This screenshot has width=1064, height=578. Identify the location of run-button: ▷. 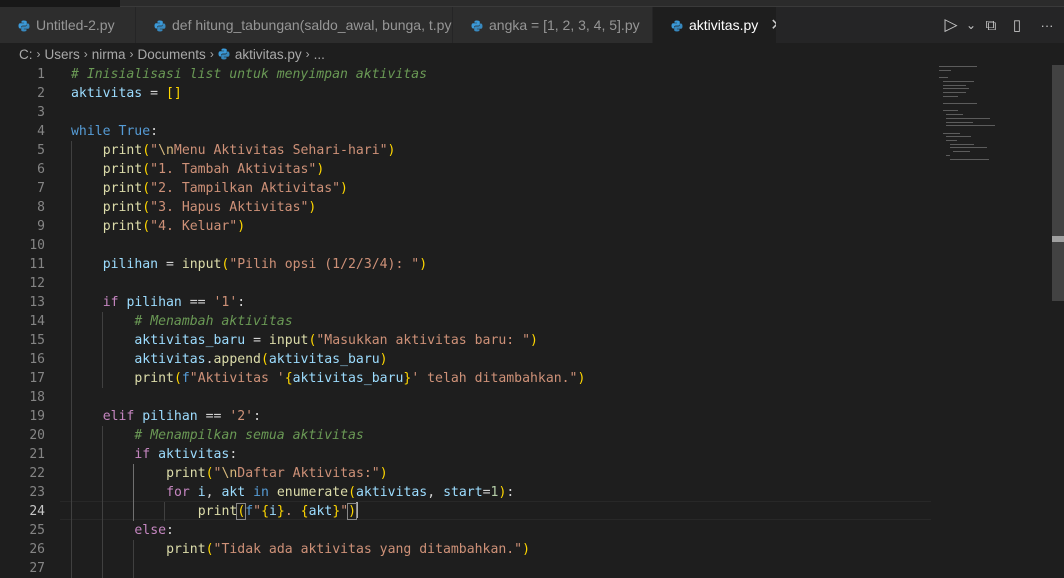
(951, 25).